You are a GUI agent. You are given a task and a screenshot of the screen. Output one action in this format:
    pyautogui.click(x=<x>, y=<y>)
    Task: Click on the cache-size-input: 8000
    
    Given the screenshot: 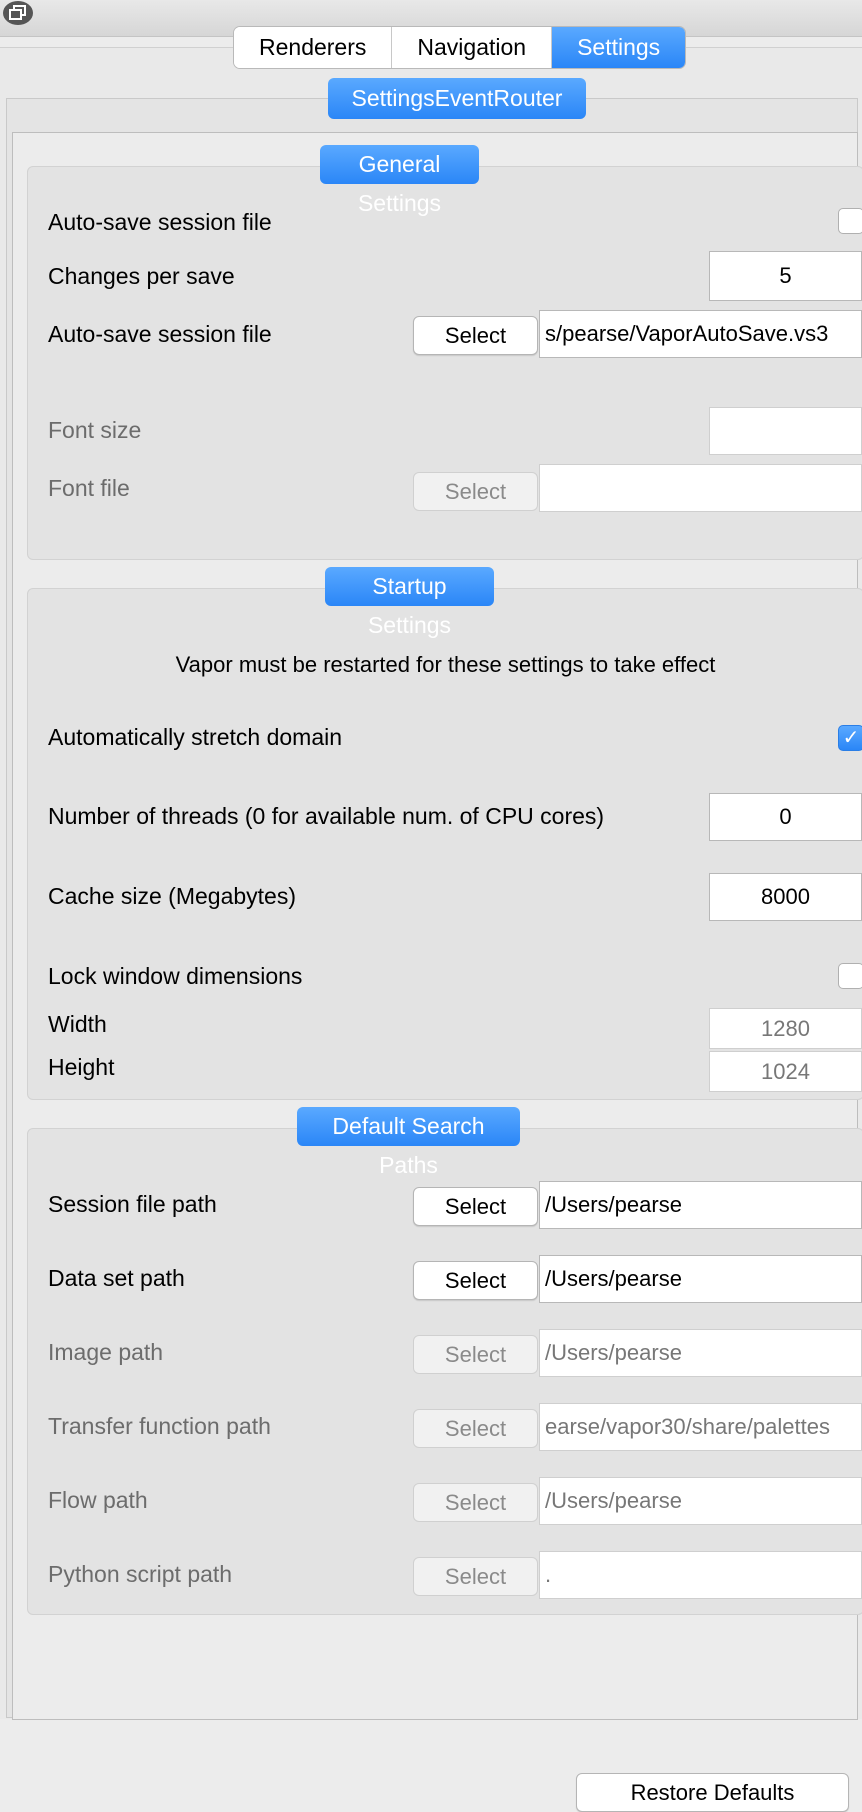 What is the action you would take?
    pyautogui.click(x=785, y=897)
    